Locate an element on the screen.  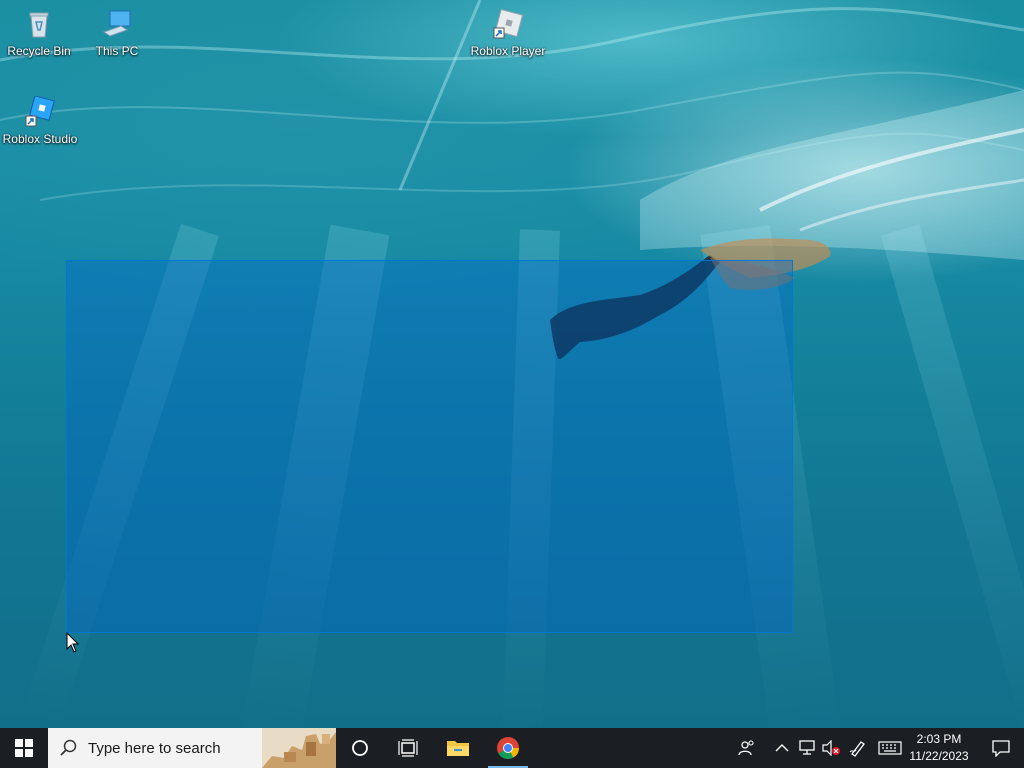
chrome-icon is located at coordinates (508, 748).